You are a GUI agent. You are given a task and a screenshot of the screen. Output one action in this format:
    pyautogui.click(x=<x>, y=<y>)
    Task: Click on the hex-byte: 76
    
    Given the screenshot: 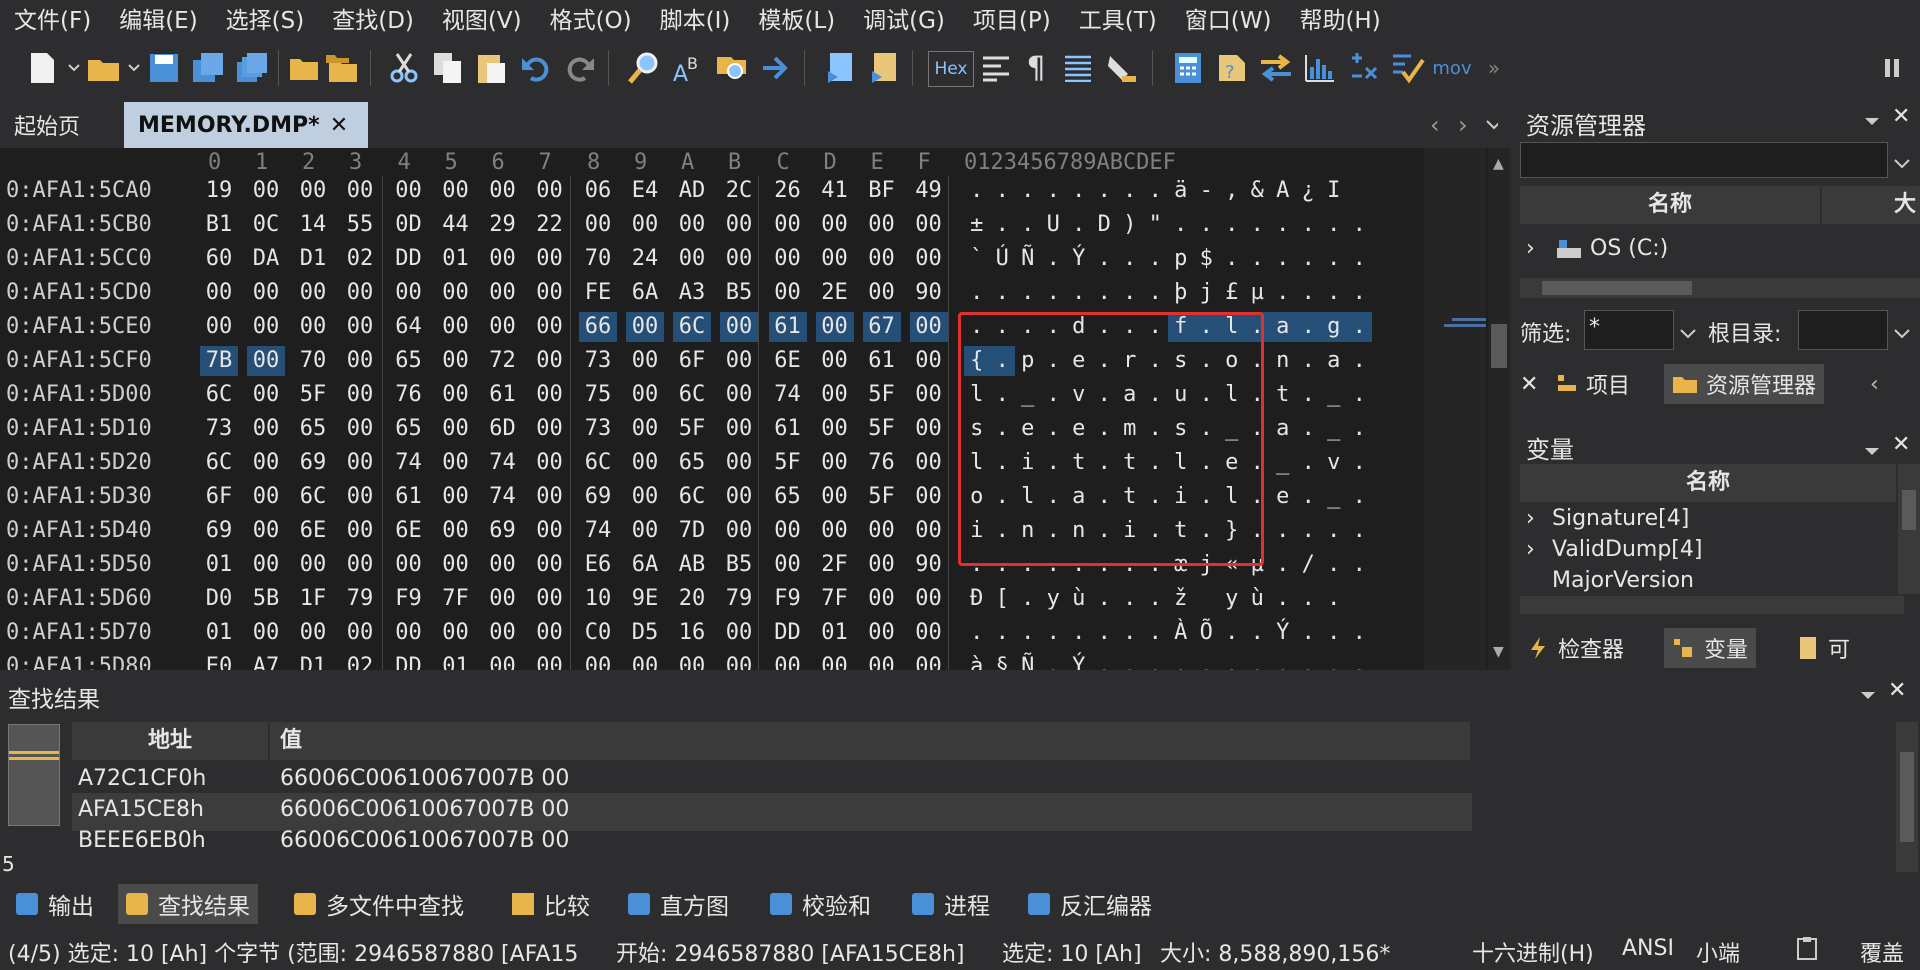 What is the action you would take?
    pyautogui.click(x=409, y=395)
    